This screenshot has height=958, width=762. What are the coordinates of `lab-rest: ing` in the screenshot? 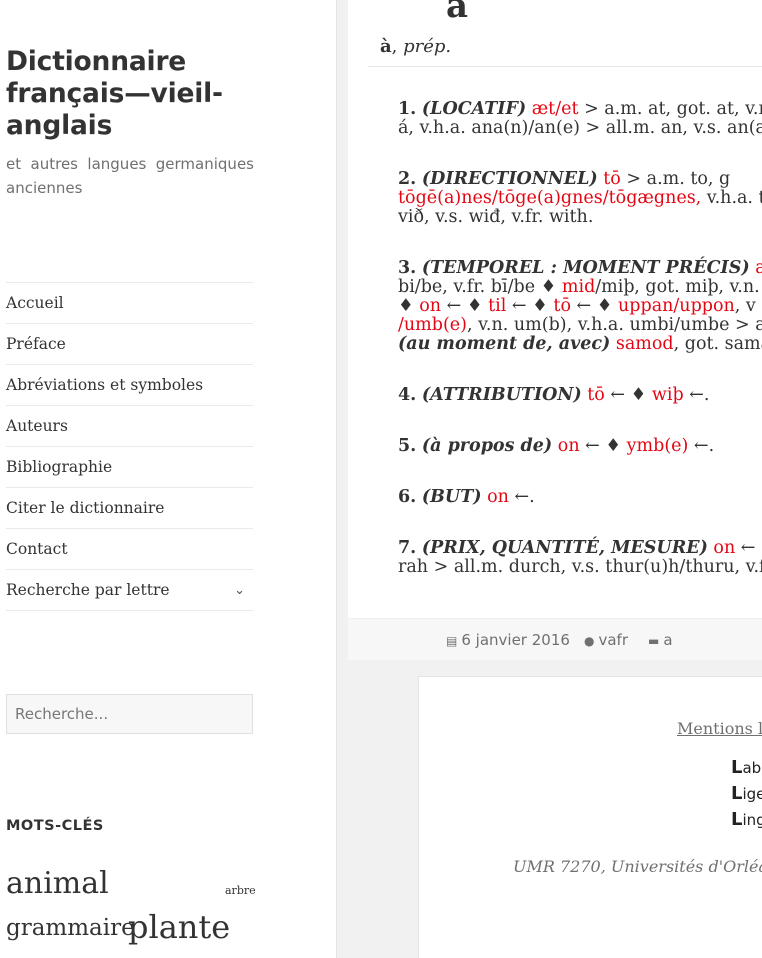 It's located at (752, 820).